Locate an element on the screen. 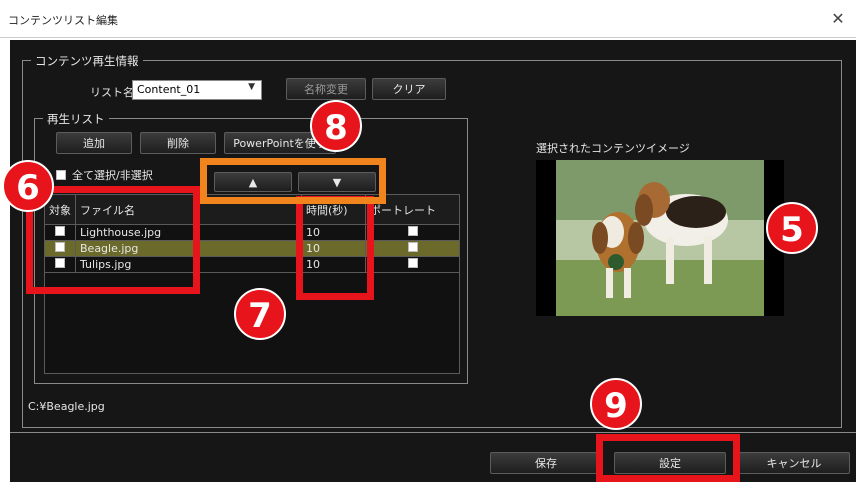 This screenshot has height=482, width=856. select-all-toggle: 全て選択/非選択 is located at coordinates (104, 175).